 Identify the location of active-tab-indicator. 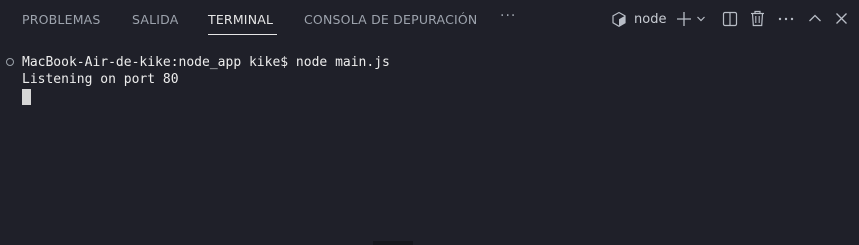
(242, 34).